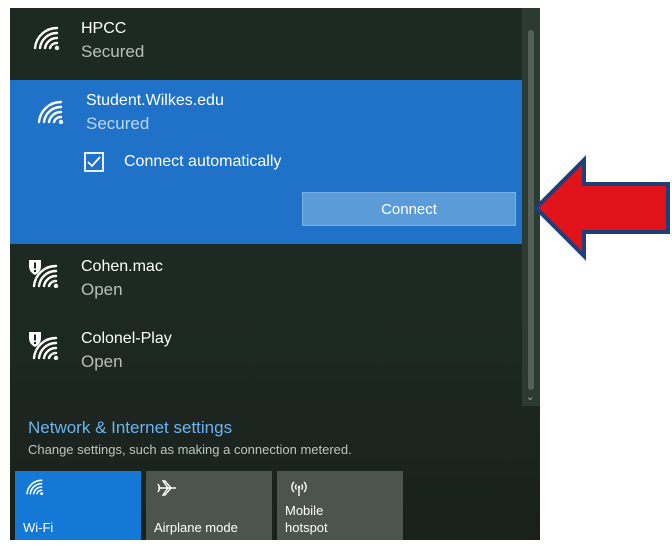  What do you see at coordinates (130, 428) in the screenshot?
I see `network-settings-link: Network & Internet settings` at bounding box center [130, 428].